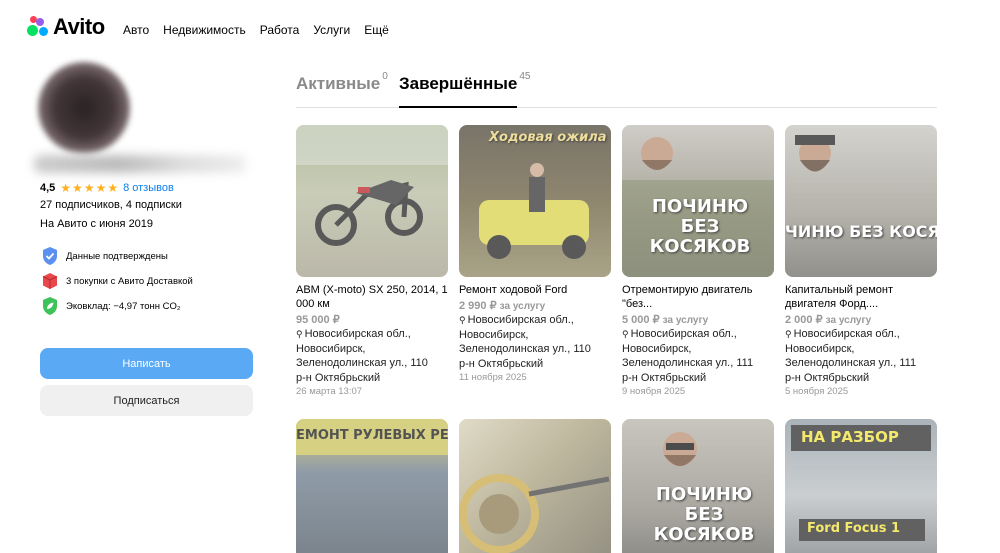 Image resolution: width=1000 pixels, height=553 pixels. I want to click on listing-card: НА РАЗБОР Ford Focus 1, so click(861, 486).